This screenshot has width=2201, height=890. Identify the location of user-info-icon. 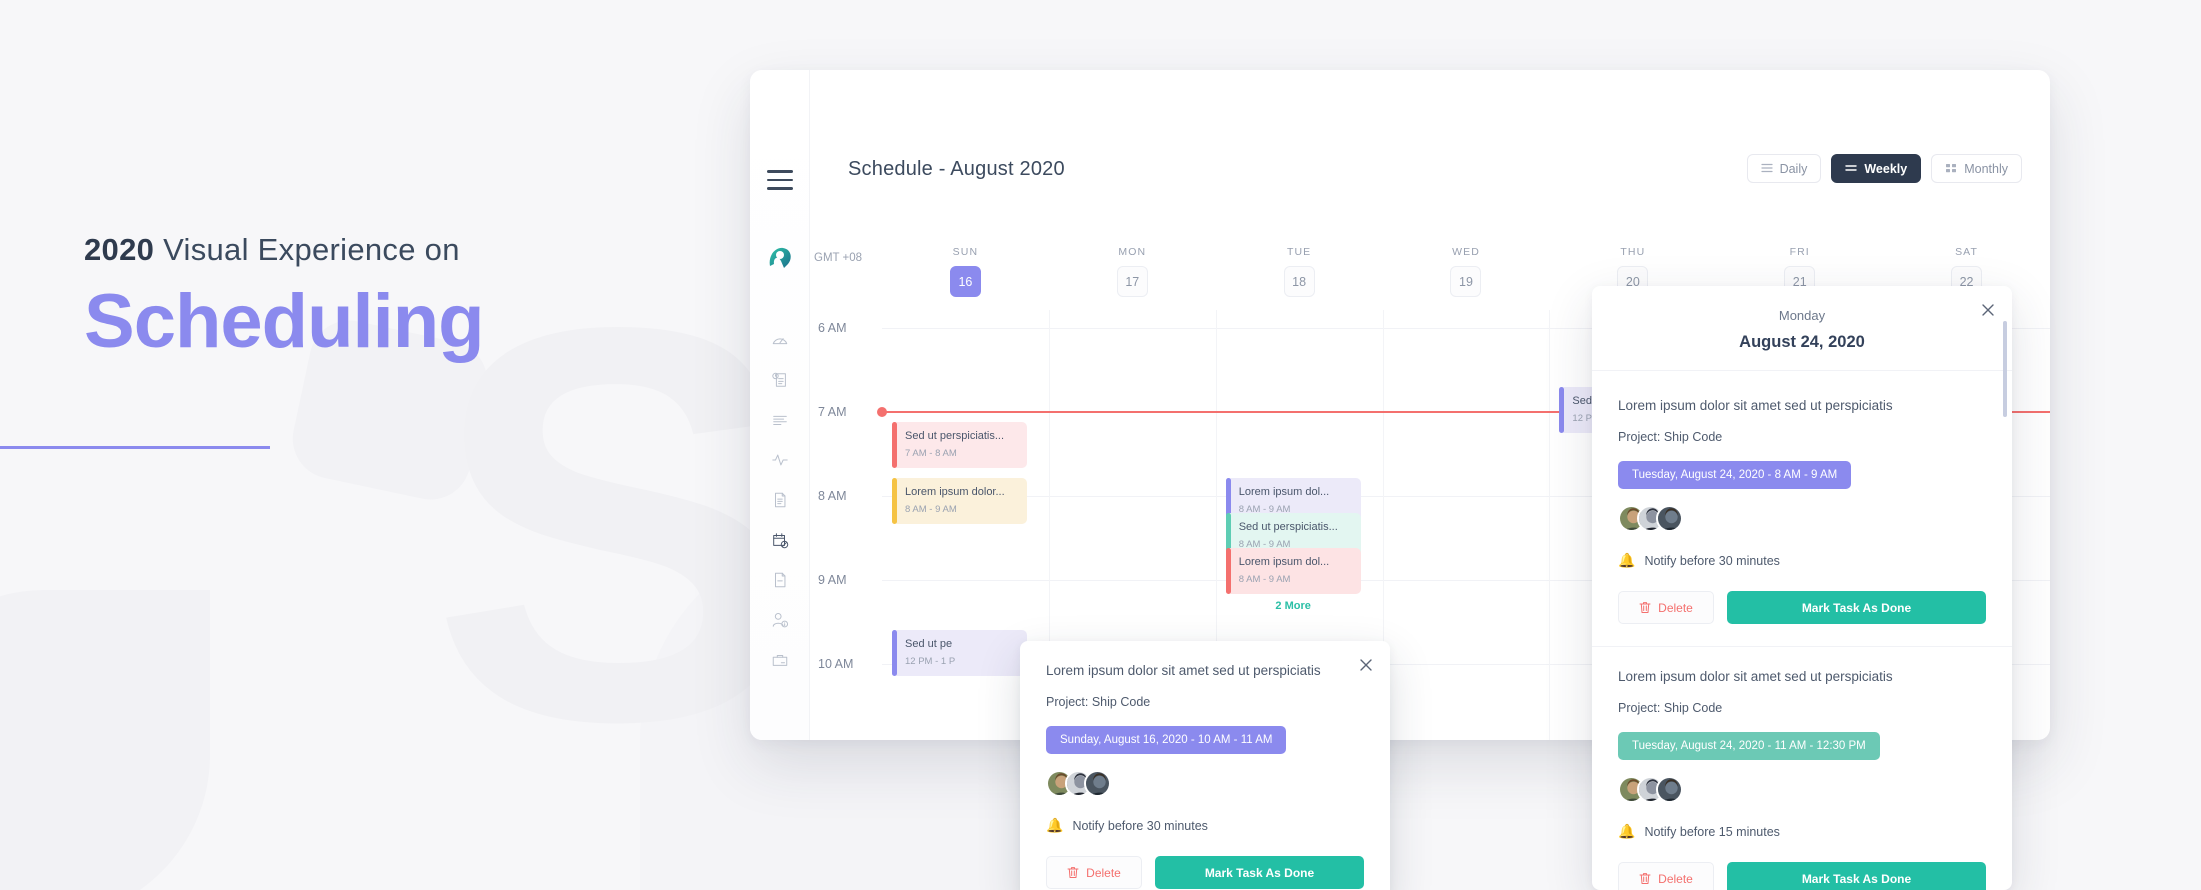
(780, 620).